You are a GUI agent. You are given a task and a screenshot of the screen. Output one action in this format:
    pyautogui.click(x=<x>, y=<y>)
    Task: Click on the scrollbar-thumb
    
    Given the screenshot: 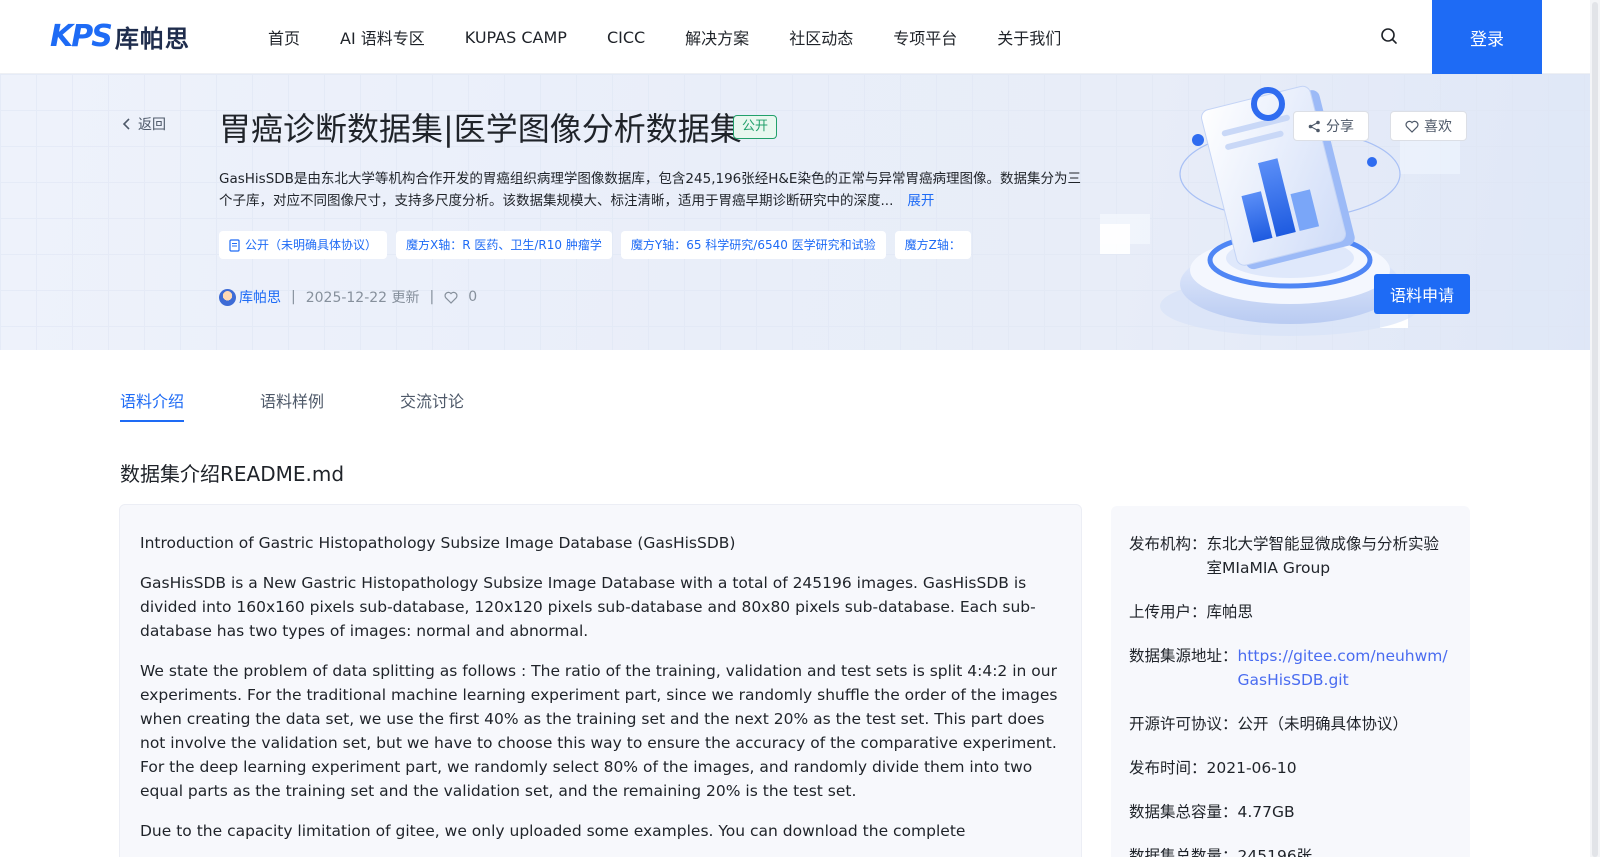 What is the action you would take?
    pyautogui.click(x=1595, y=429)
    